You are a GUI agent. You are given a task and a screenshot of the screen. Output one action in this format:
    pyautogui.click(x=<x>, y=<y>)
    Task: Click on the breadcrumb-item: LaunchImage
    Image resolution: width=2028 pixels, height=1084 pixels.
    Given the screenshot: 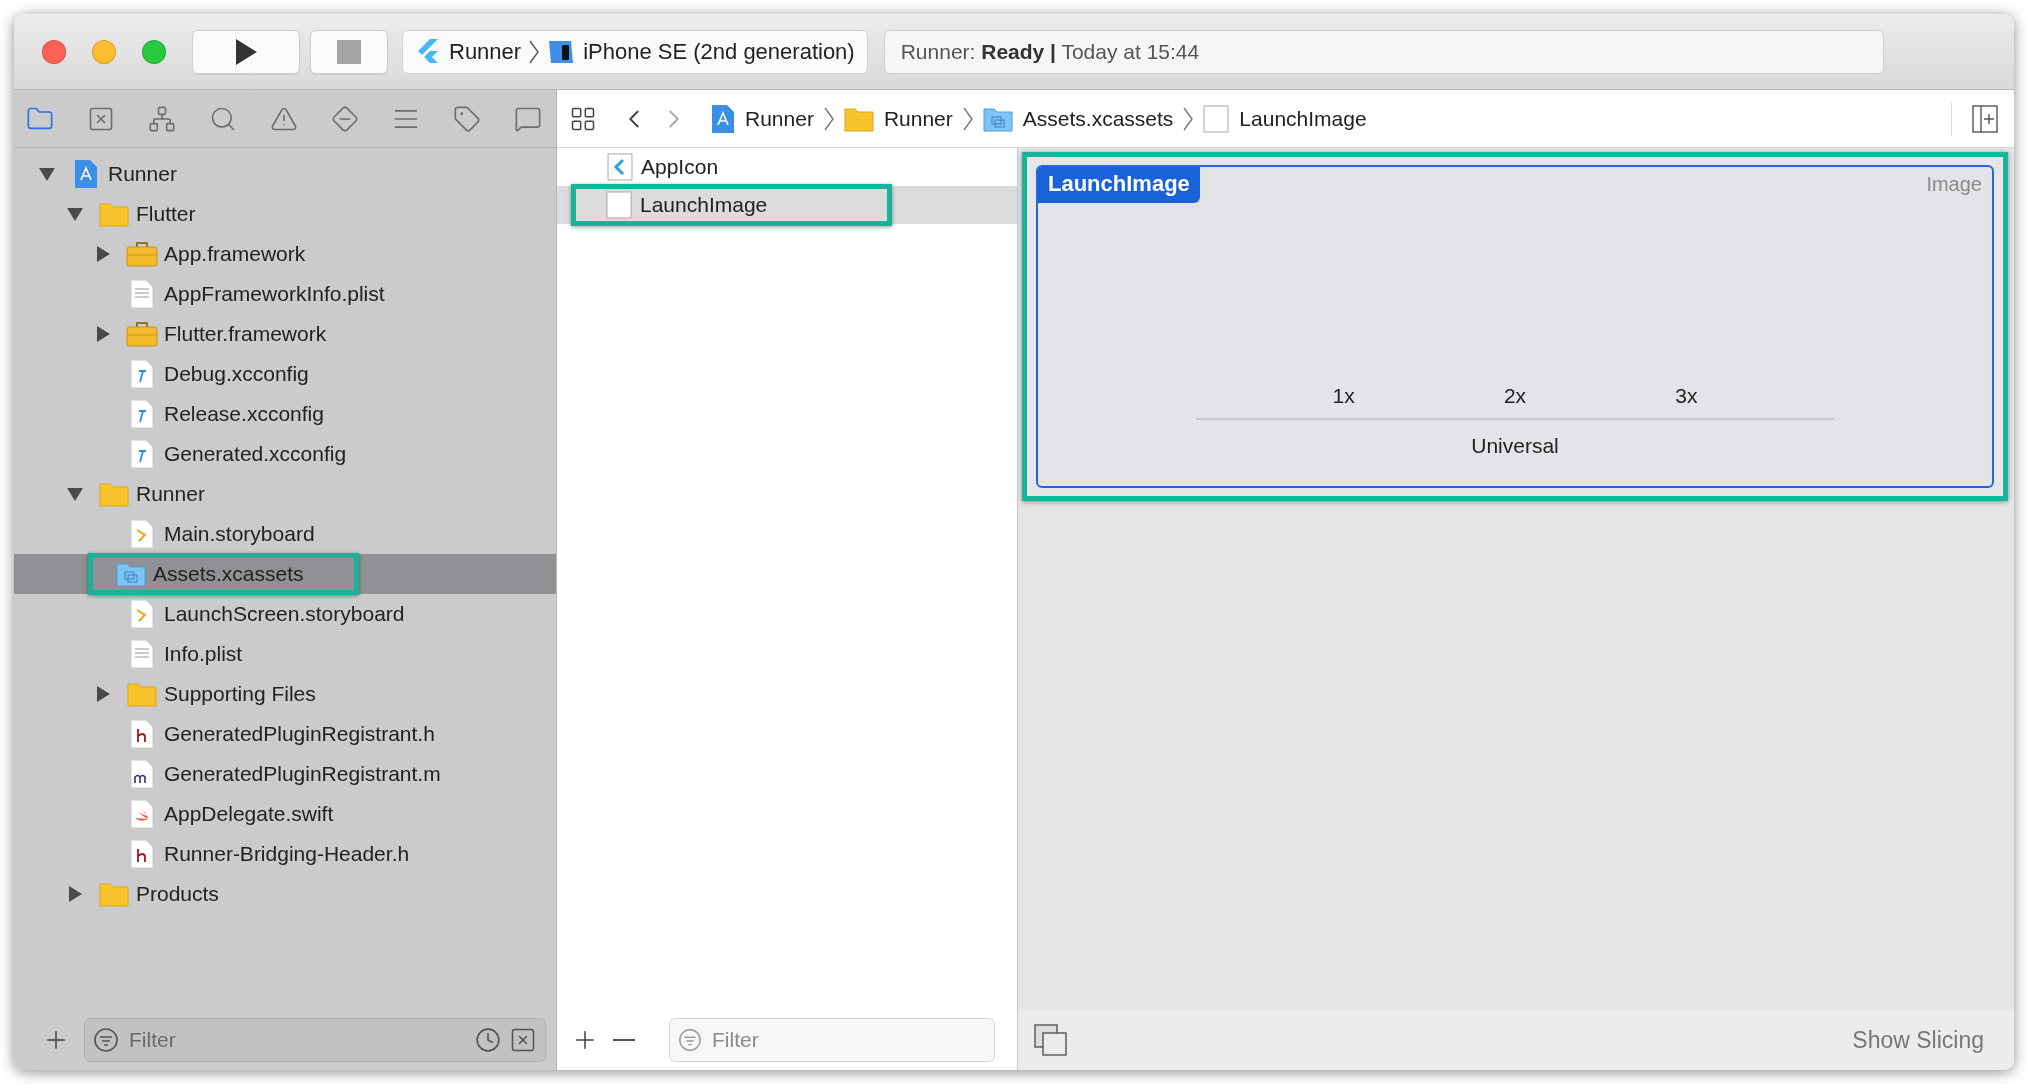 What is the action you would take?
    pyautogui.click(x=1285, y=118)
    